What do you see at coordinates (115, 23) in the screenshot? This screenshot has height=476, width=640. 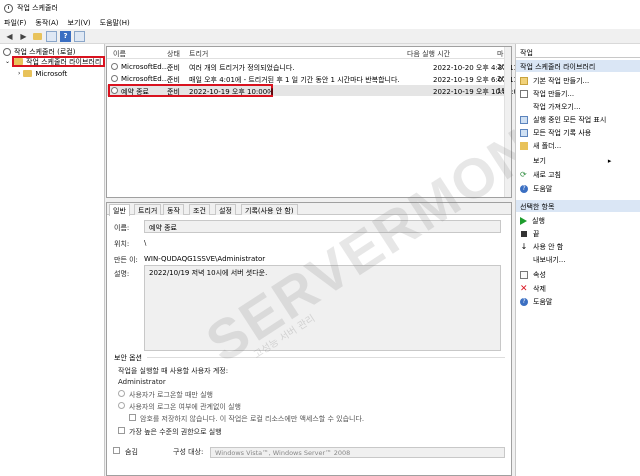 I see `menu-help: 도움말(H)` at bounding box center [115, 23].